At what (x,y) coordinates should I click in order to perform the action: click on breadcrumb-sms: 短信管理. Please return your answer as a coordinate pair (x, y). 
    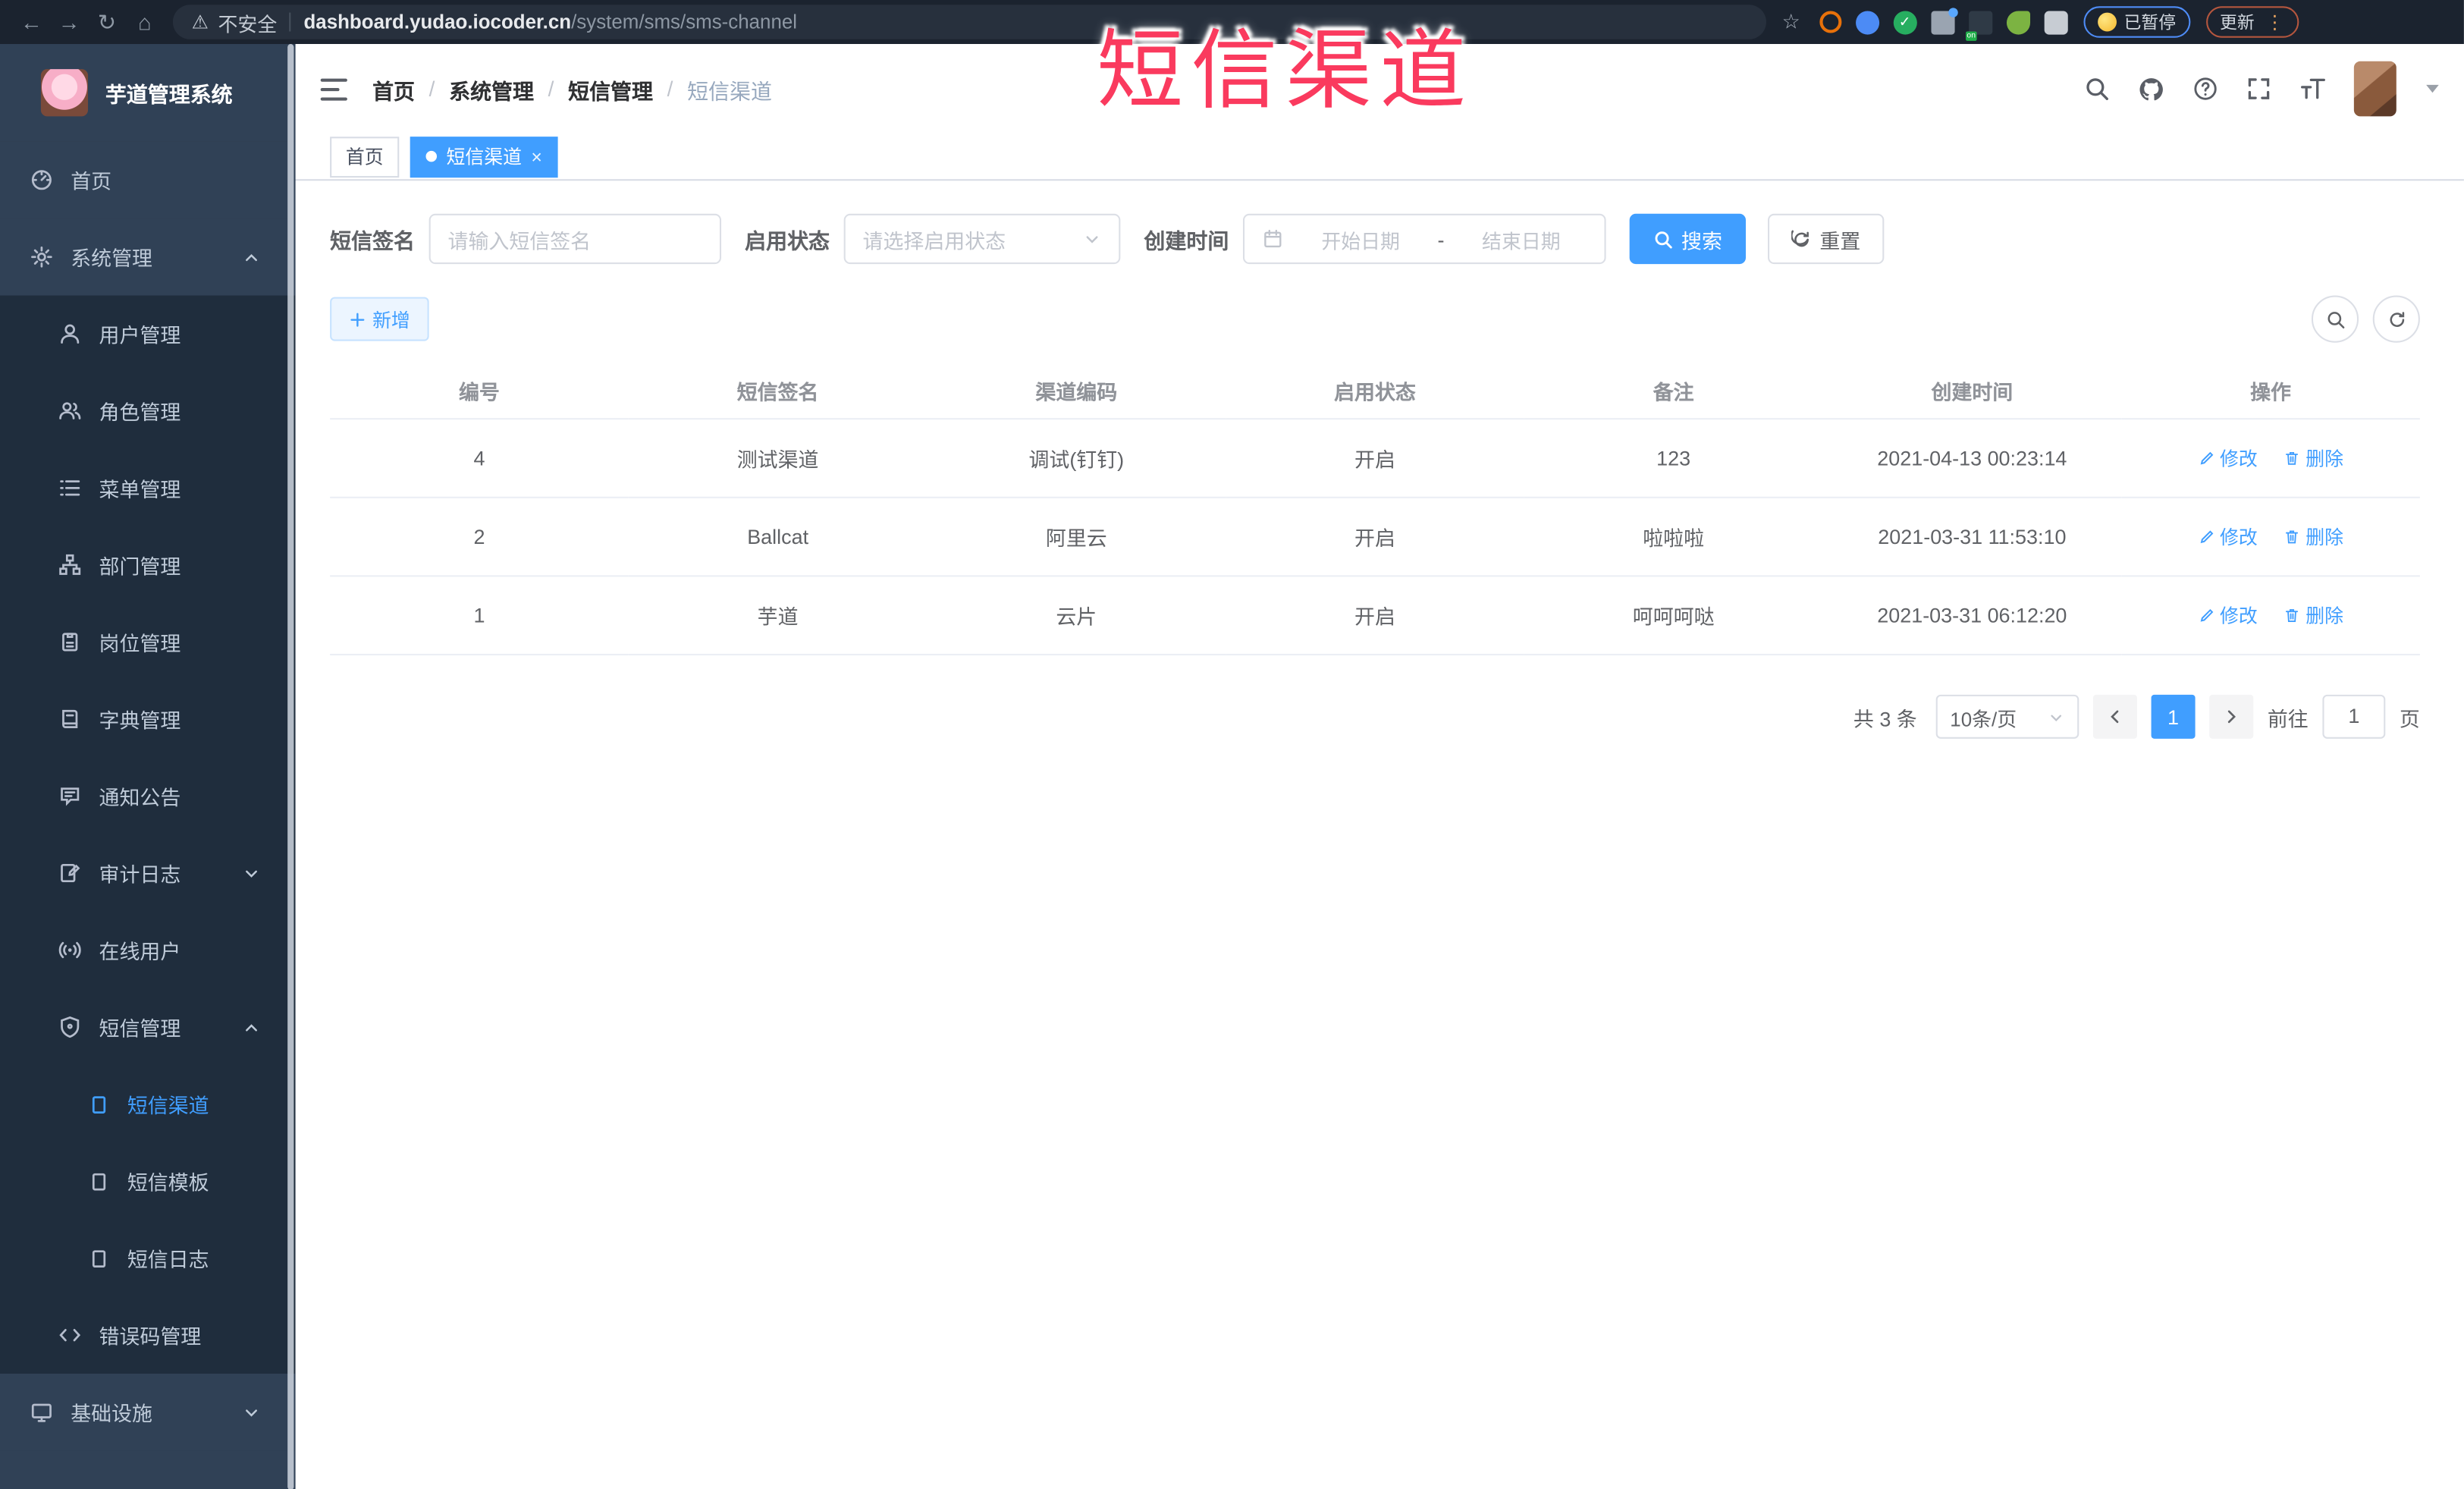
    Looking at the image, I should click on (610, 88).